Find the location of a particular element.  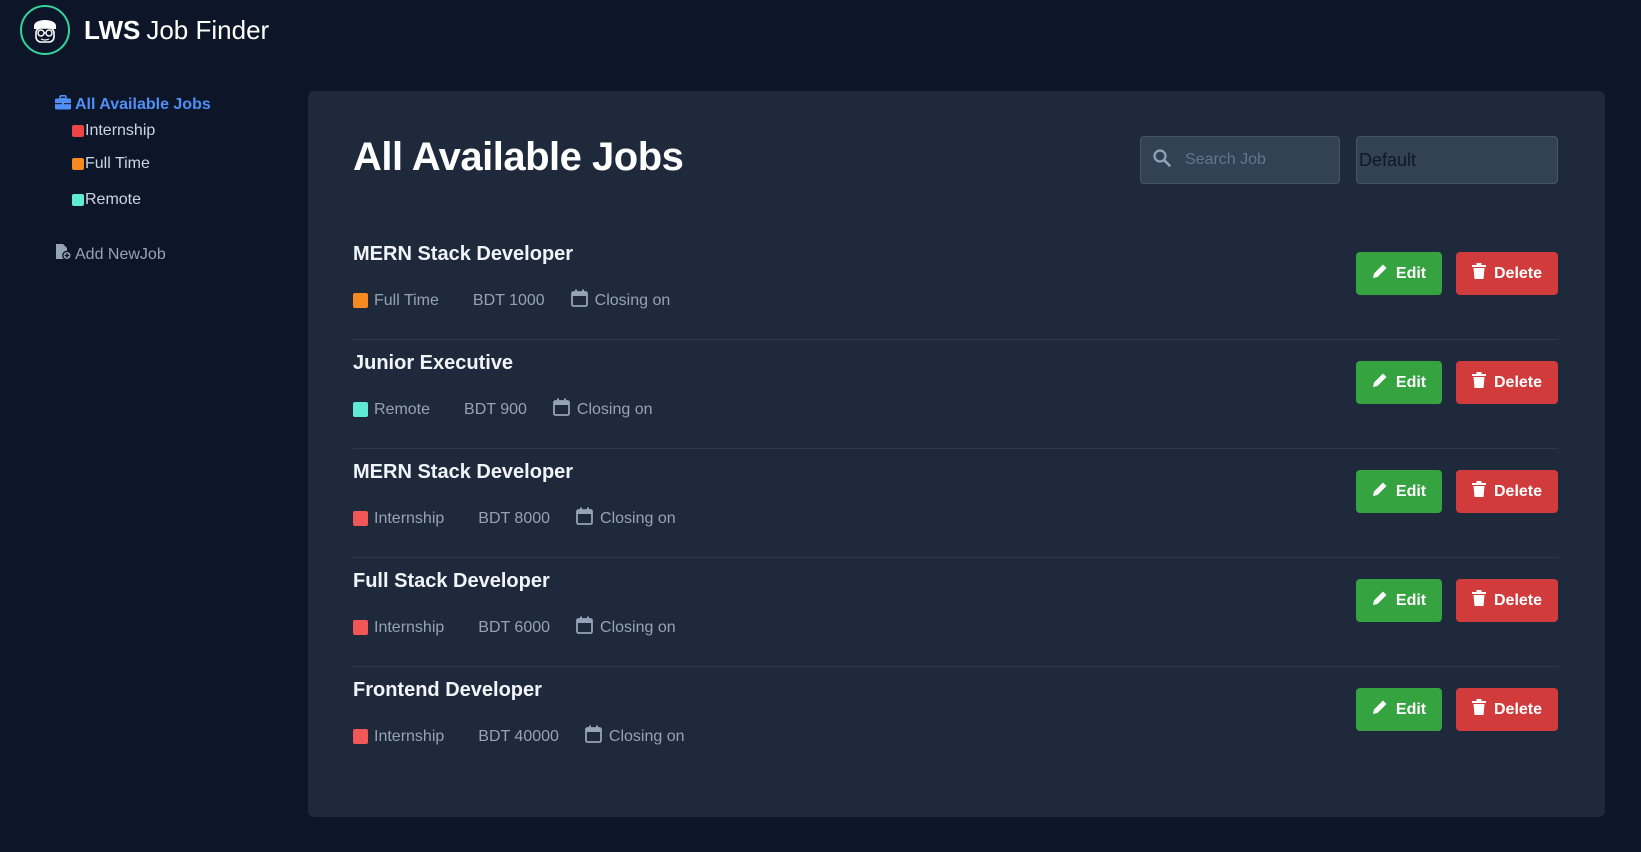

sidebar-item-remote: Remote is located at coordinates (183, 200).